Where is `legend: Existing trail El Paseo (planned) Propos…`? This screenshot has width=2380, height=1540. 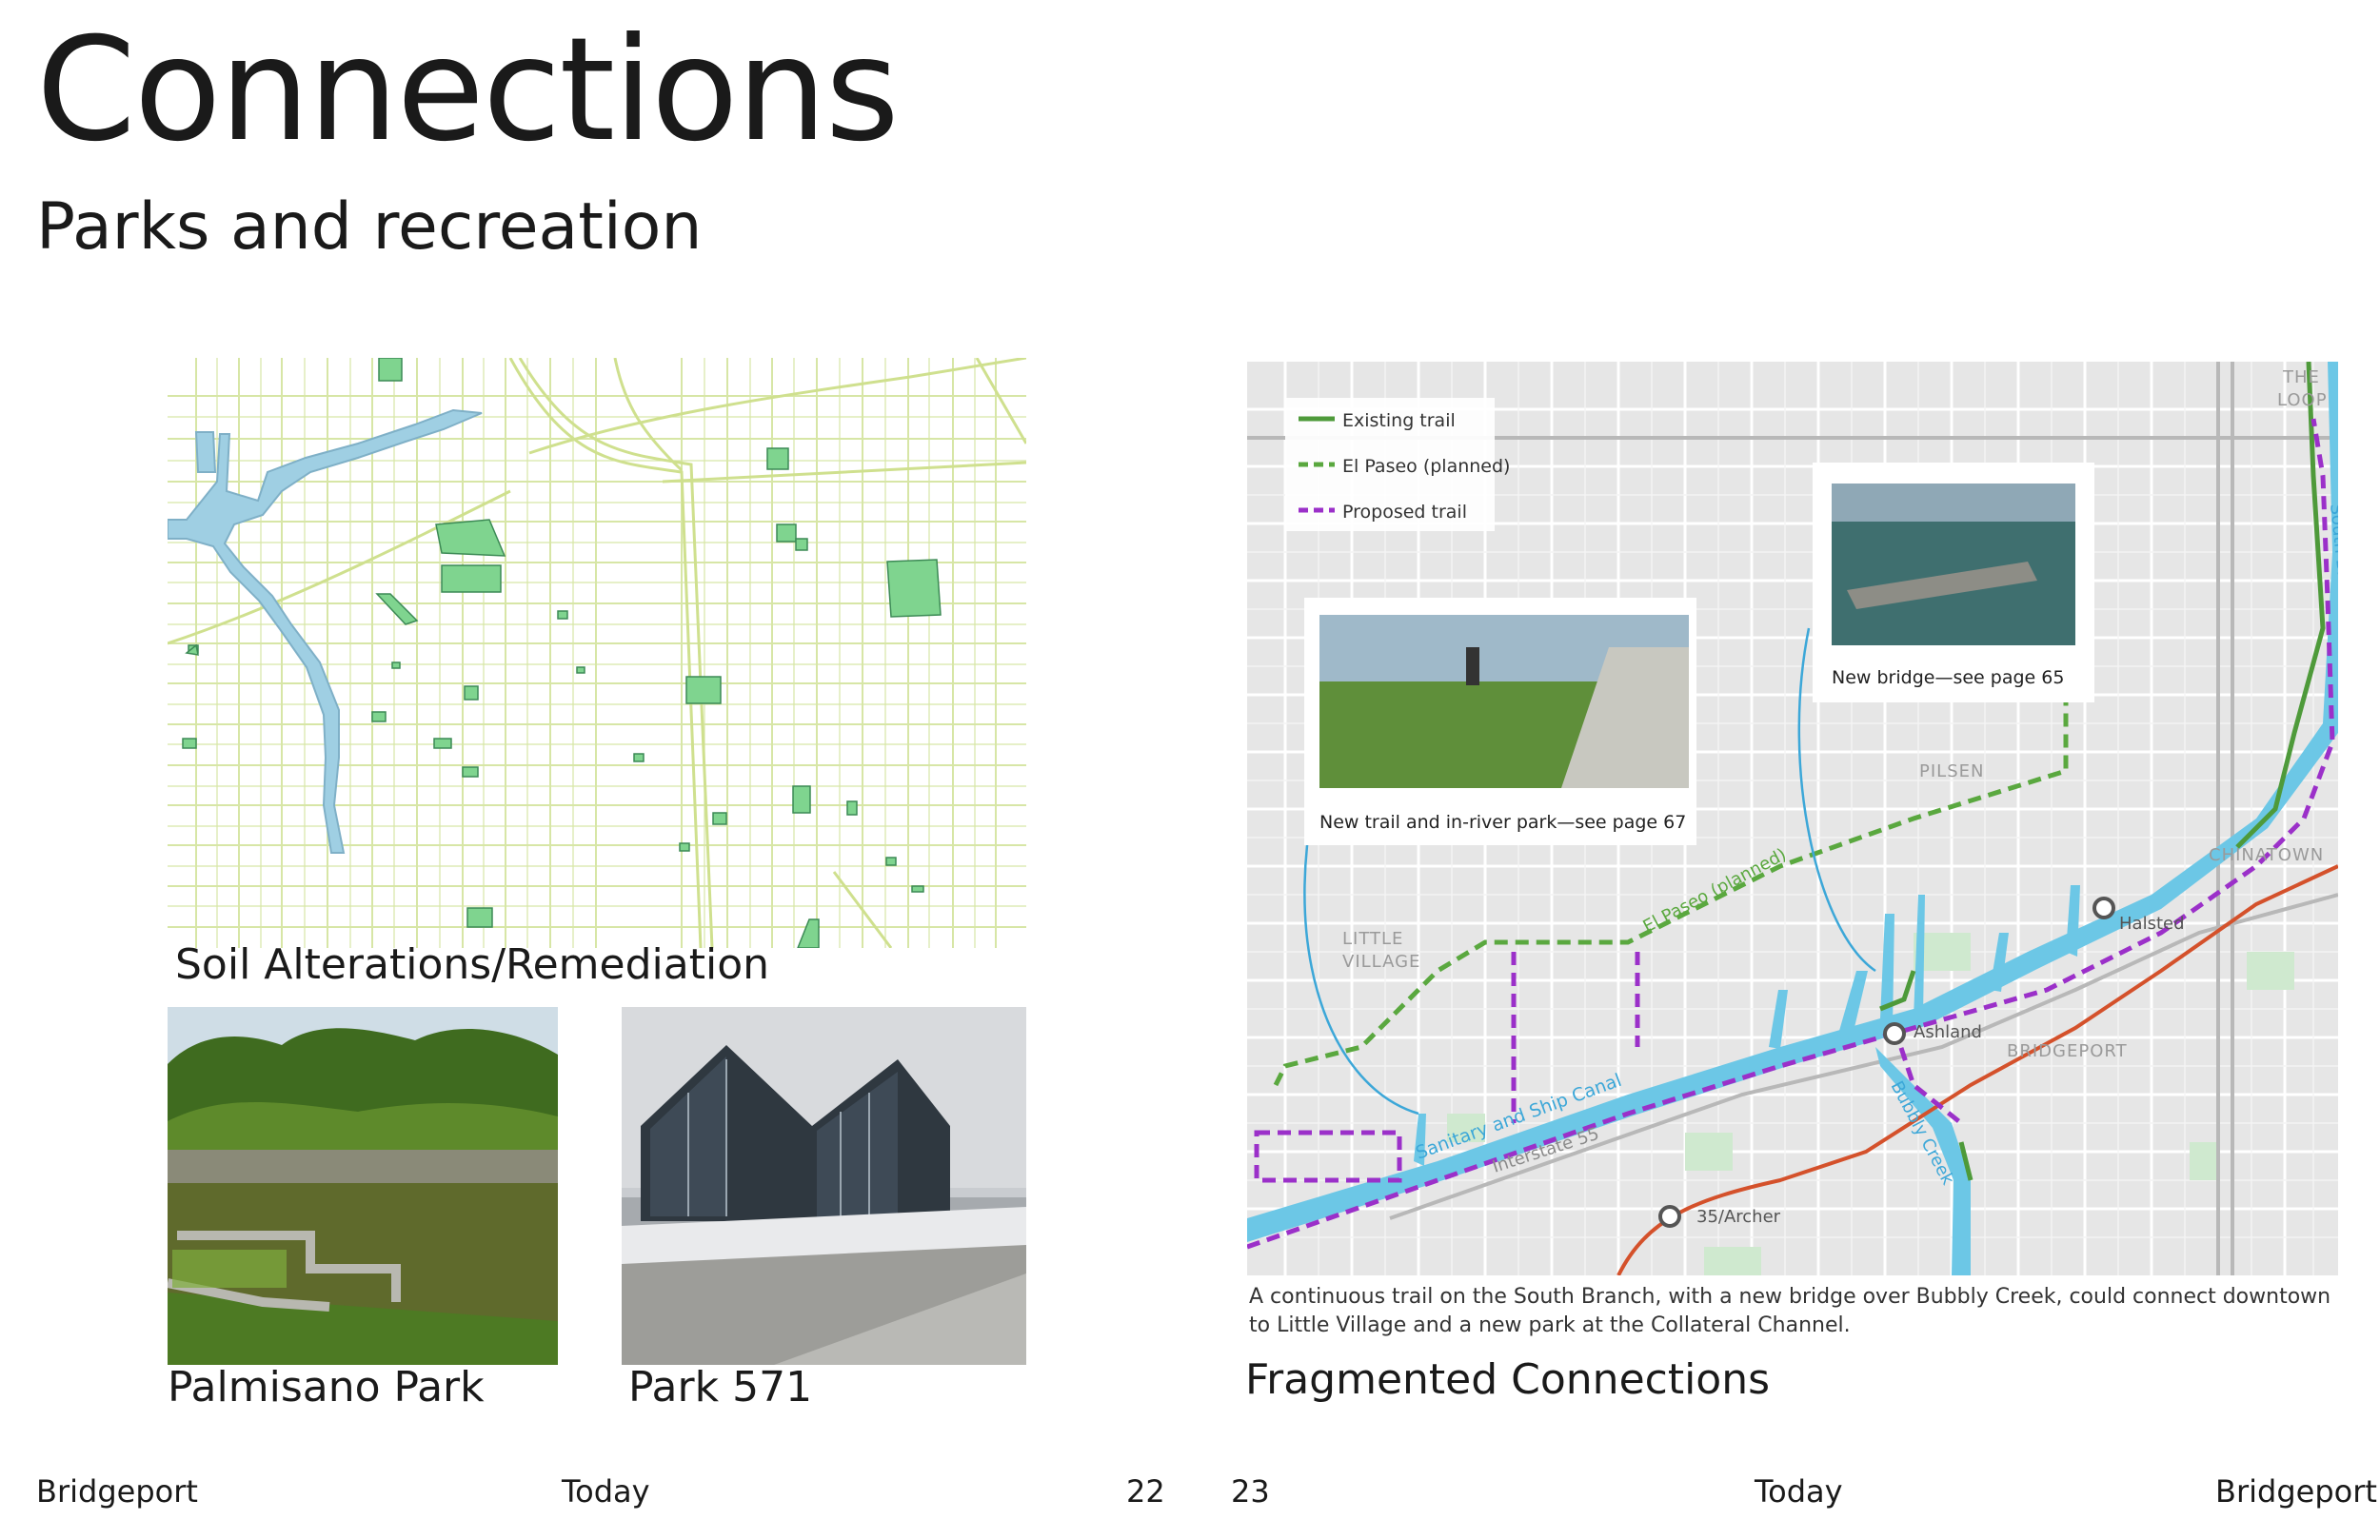
legend: Existing trail El Paseo (planned) Propos… is located at coordinates (1397, 464).